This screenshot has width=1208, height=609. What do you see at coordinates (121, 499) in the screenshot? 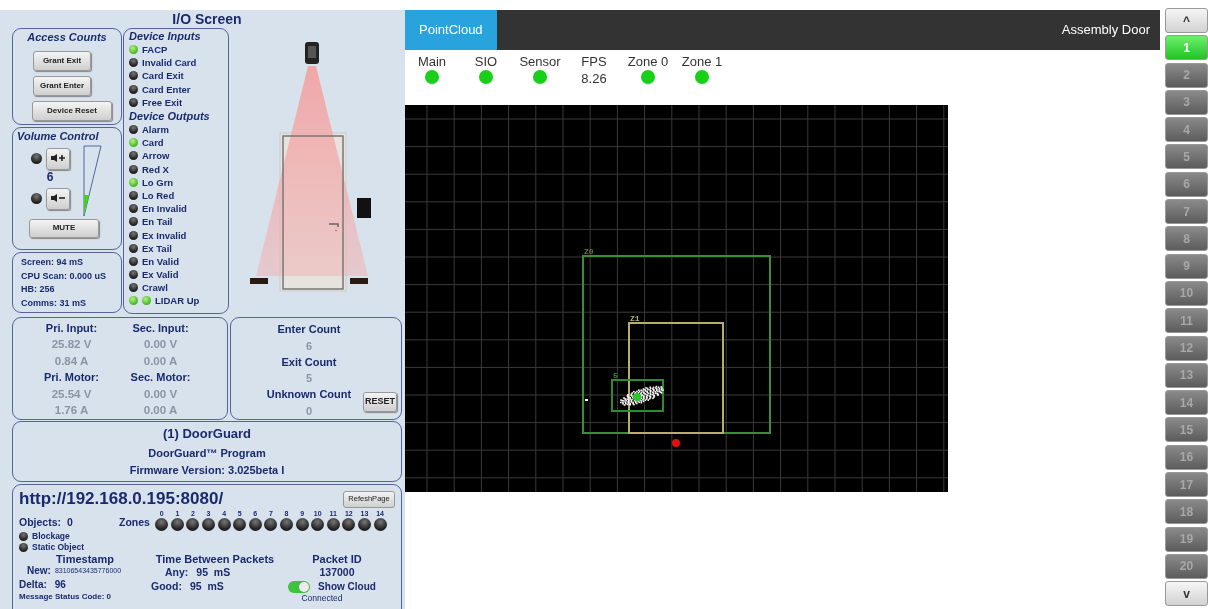
I see `url-text: http://192.168.0.195:8080/` at bounding box center [121, 499].